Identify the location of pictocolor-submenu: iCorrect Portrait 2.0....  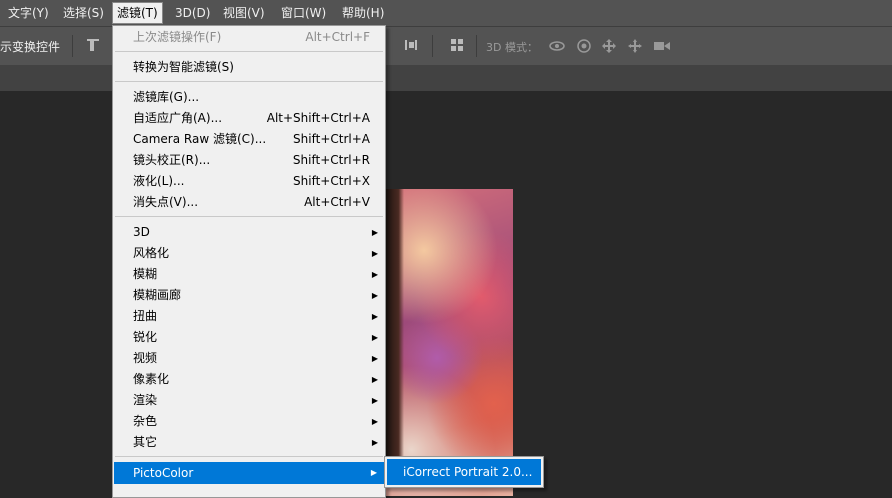
(464, 472).